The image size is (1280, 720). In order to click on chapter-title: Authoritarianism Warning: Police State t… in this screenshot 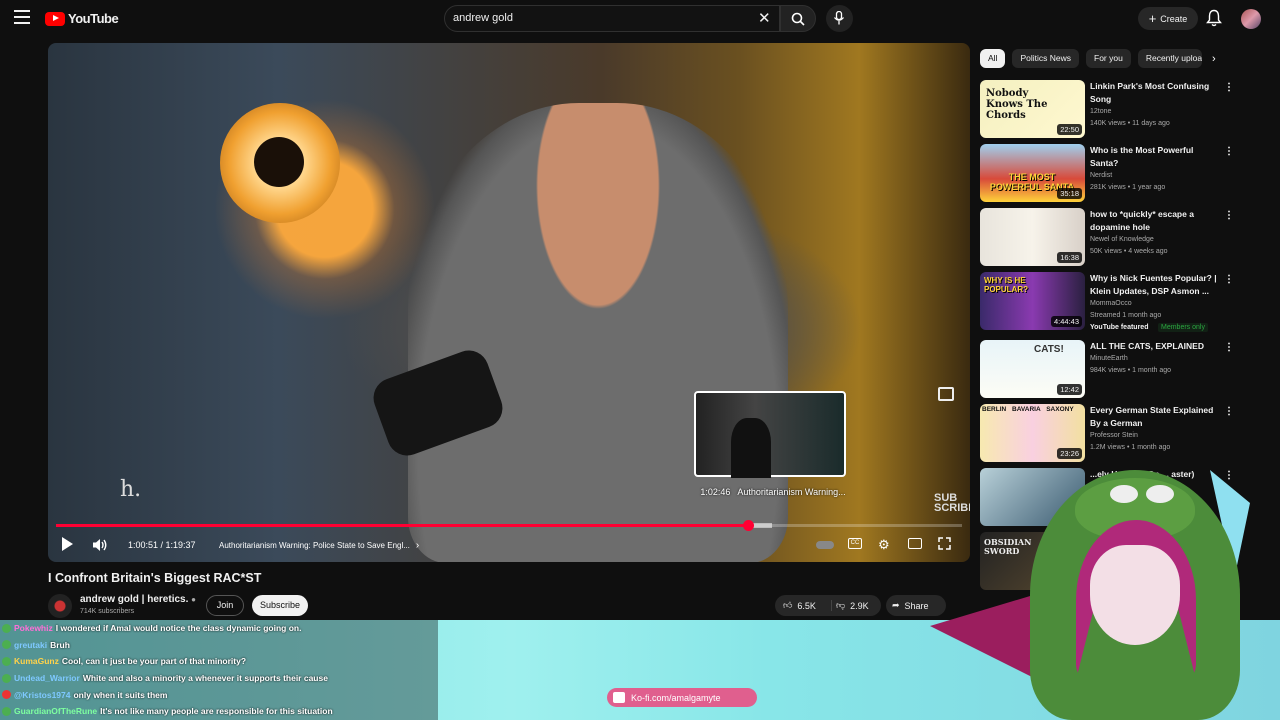, I will do `click(319, 545)`.